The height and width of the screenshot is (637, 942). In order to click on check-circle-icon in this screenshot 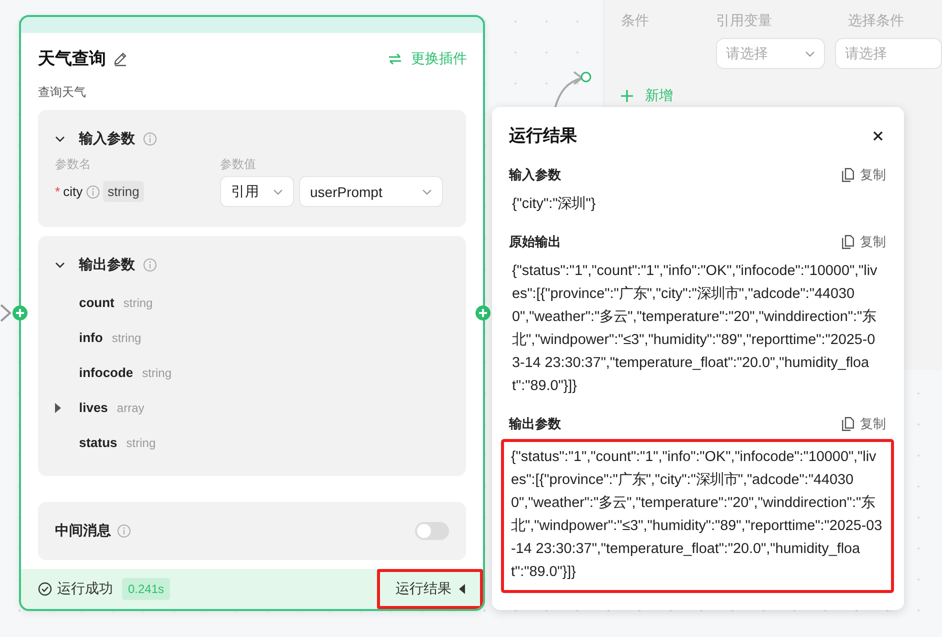, I will do `click(45, 589)`.